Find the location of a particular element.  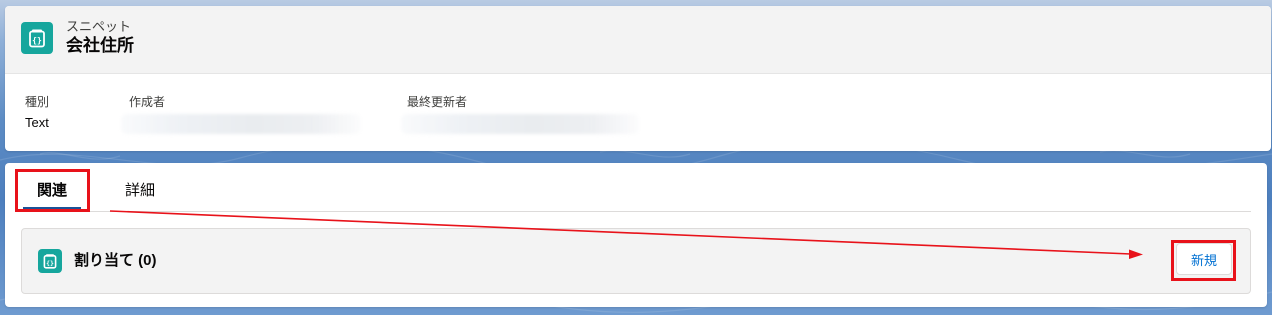

field-last-modified-by-label: 最終更新者 is located at coordinates (437, 102).